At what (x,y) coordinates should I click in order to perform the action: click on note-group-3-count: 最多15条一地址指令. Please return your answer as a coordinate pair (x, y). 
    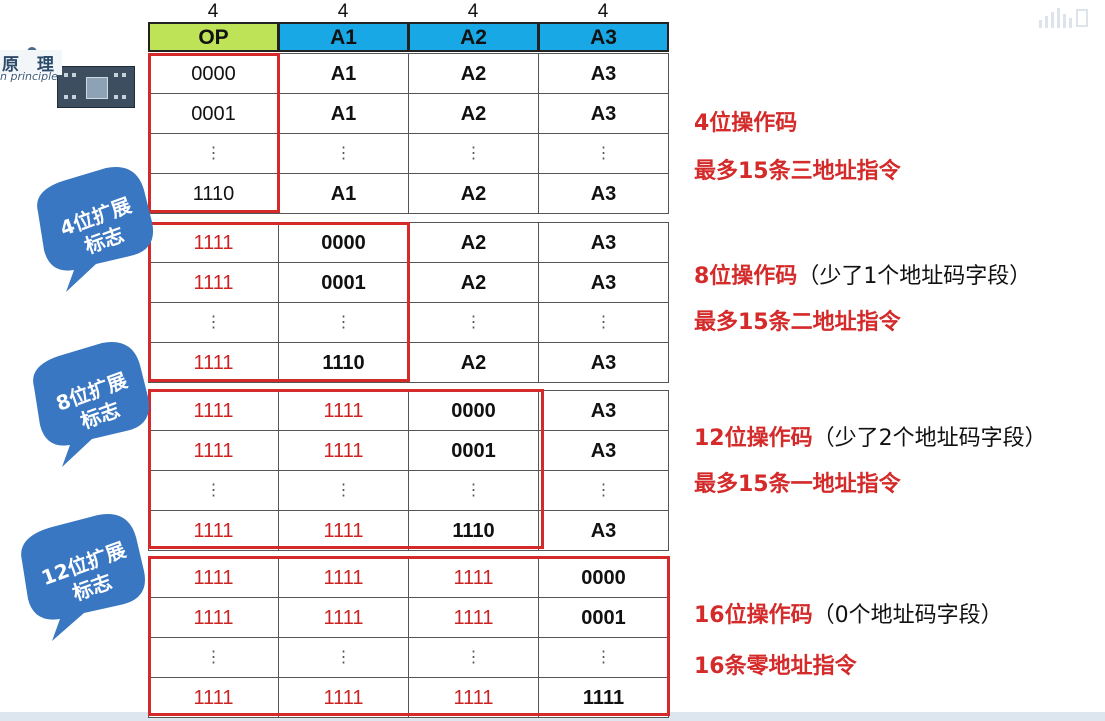
    Looking at the image, I should click on (797, 484).